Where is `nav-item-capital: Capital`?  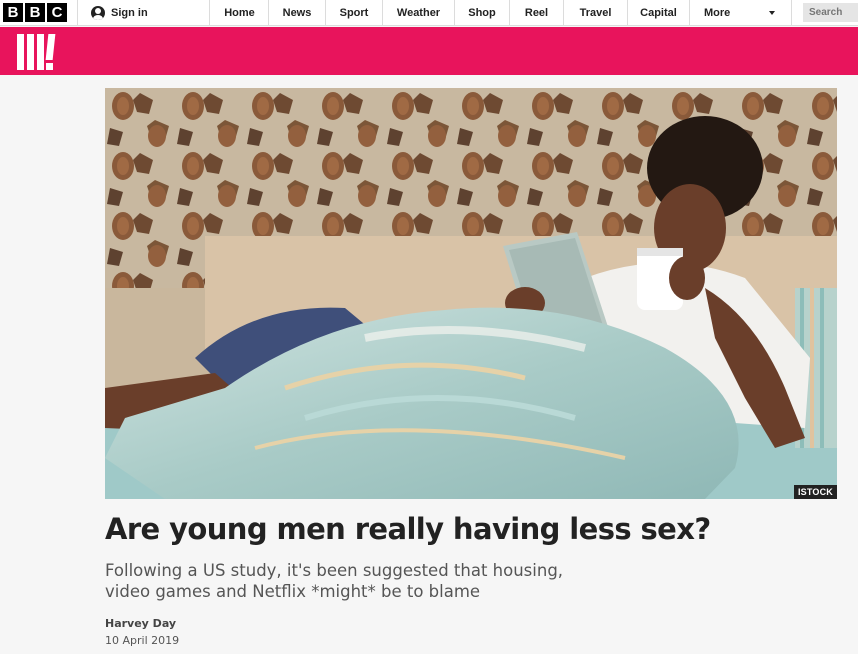
nav-item-capital: Capital is located at coordinates (659, 13).